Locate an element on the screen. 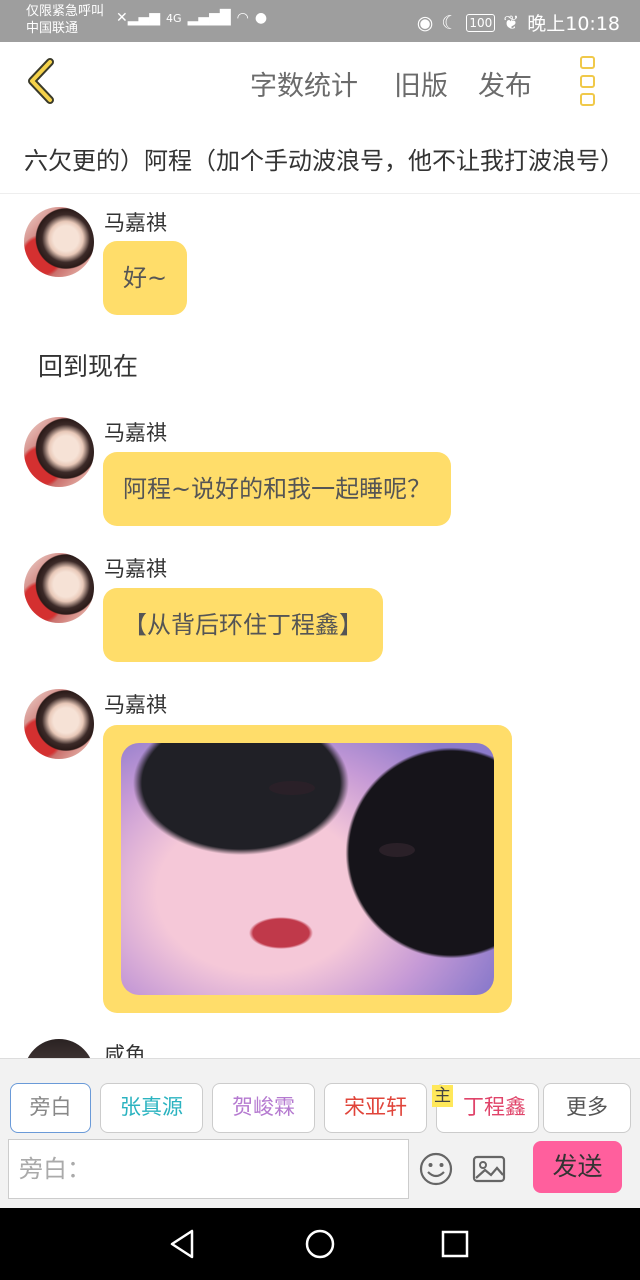  moon-icon: ☾ is located at coordinates (450, 22).